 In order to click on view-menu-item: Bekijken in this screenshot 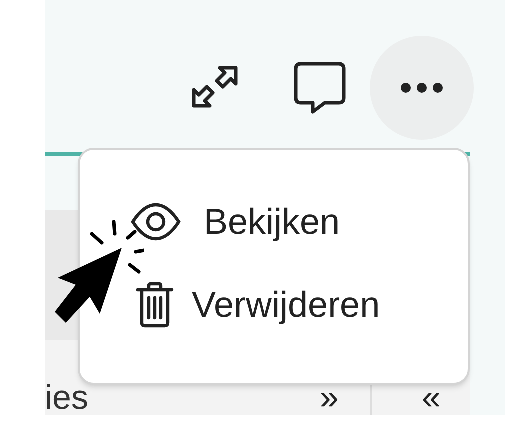, I will do `click(274, 222)`.